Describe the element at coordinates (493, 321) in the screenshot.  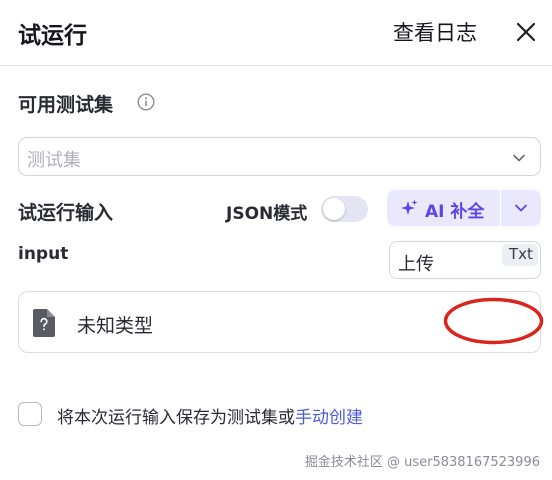
I see `red-annotation-circle` at that location.